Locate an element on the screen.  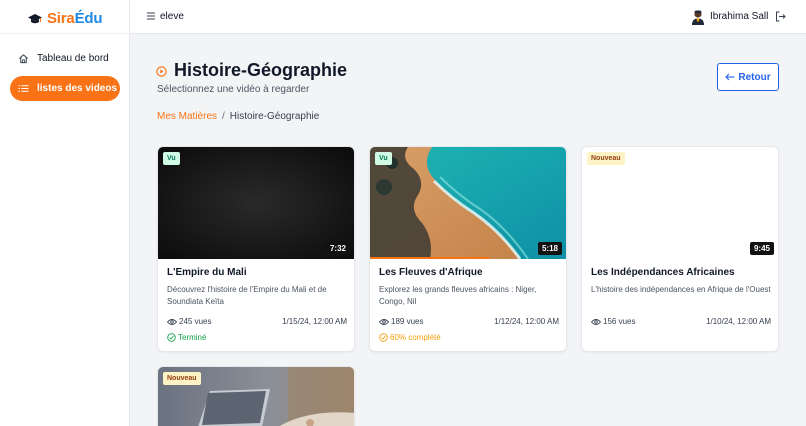
arrow-left-icon is located at coordinates (730, 77).